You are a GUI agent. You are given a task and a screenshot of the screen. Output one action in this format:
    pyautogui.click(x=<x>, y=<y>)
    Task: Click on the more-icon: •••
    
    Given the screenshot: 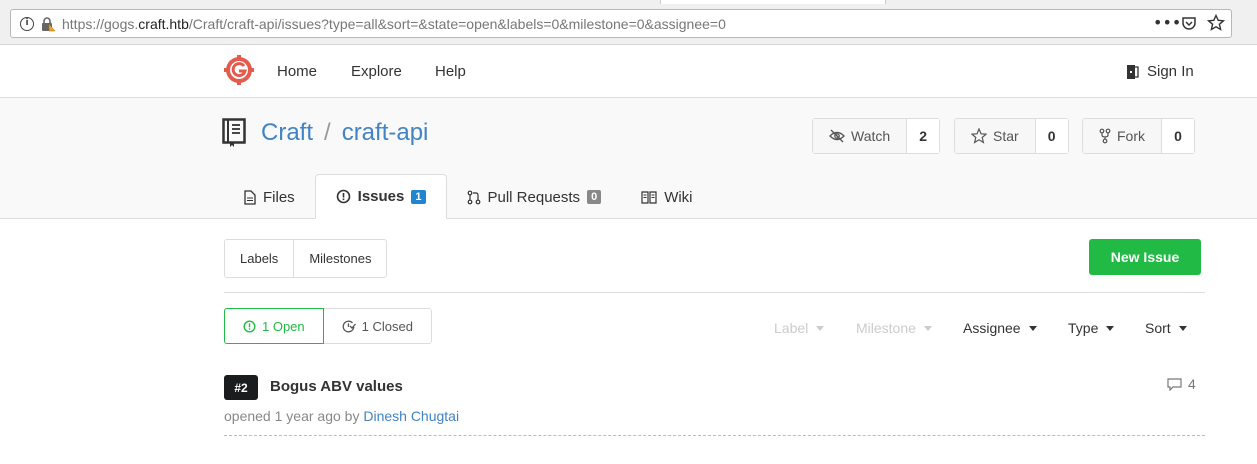 What is the action you would take?
    pyautogui.click(x=1167, y=23)
    